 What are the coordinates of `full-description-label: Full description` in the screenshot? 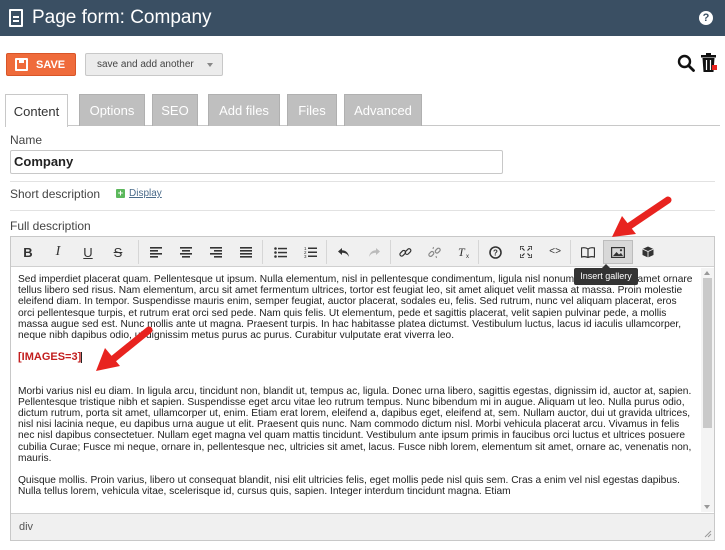 It's located at (50, 226).